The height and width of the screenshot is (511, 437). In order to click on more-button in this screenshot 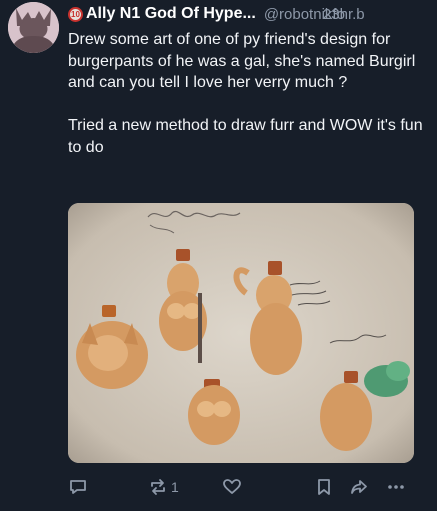, I will do `click(396, 487)`.